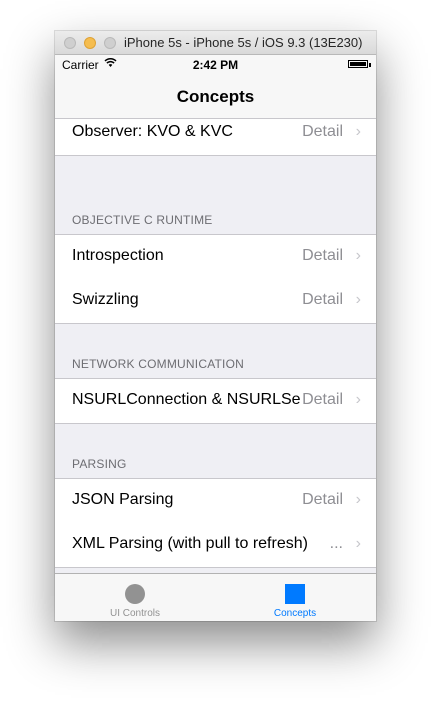 This screenshot has height=702, width=432. What do you see at coordinates (215, 501) in the screenshot?
I see `table-row-json: JSON Parsing Detail ›` at bounding box center [215, 501].